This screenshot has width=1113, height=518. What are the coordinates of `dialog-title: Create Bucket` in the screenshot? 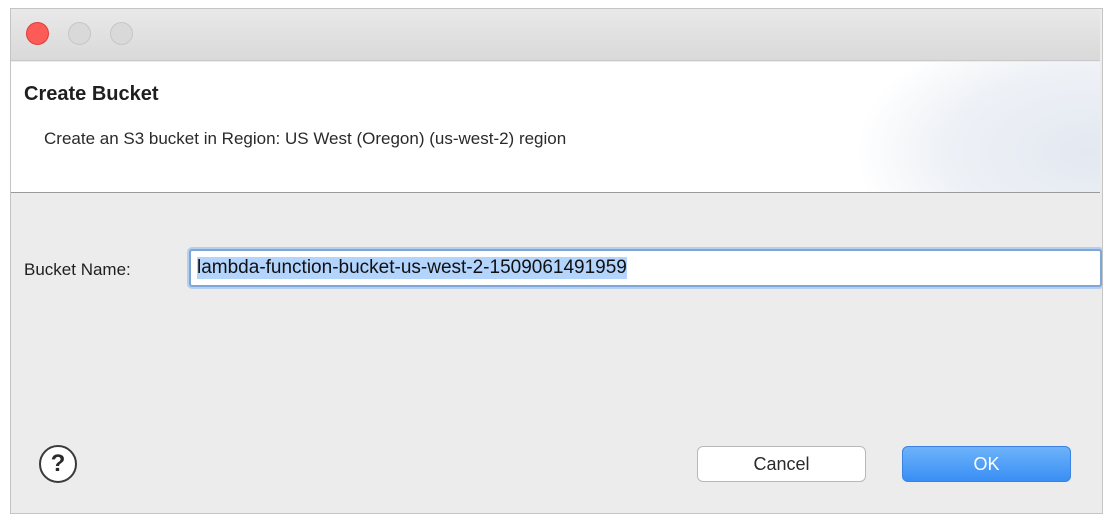 It's located at (91, 94).